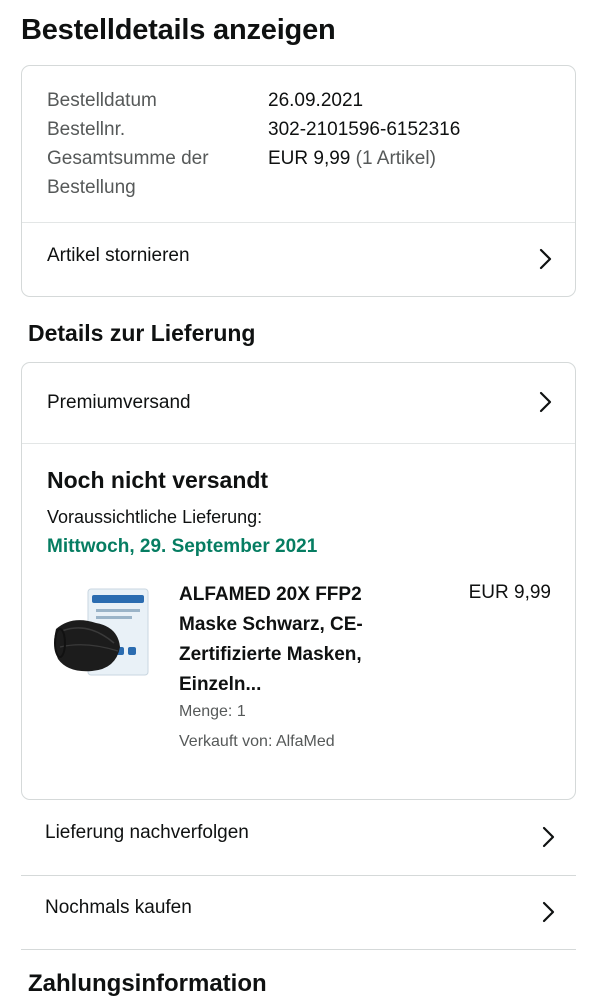 Image resolution: width=595 pixels, height=1001 pixels. I want to click on delivery-section-title: Details zur Lieferung, so click(142, 333).